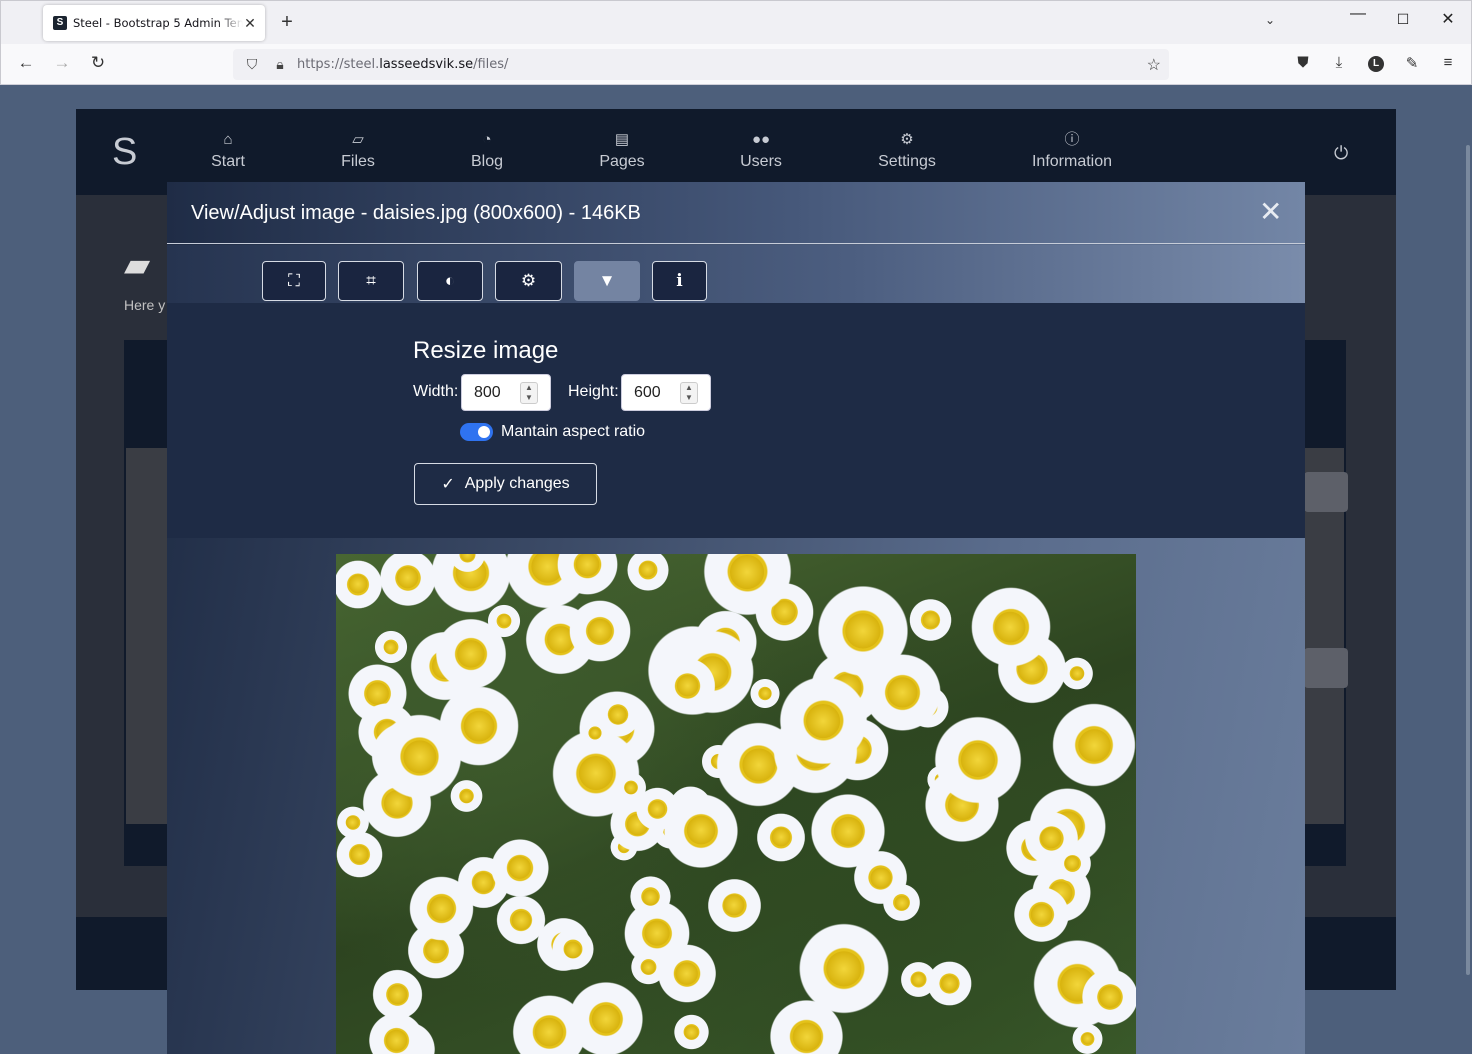 Image resolution: width=1472 pixels, height=1054 pixels. I want to click on close-icon: ✕, so click(1270, 212).